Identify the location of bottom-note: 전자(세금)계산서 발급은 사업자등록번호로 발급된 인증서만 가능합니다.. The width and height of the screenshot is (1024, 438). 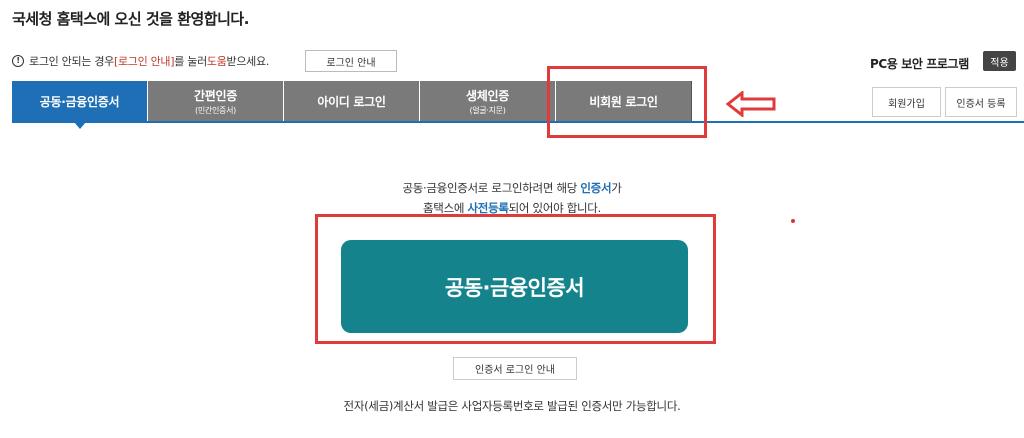
(512, 406).